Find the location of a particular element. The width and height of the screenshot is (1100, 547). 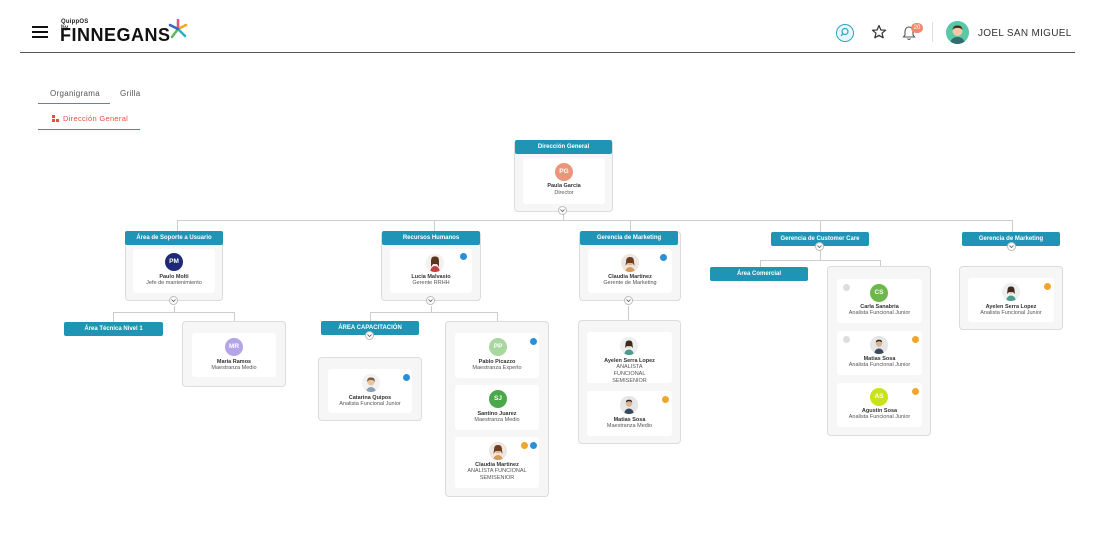

person-card-claudia-martinez-gerente: Claudia Martinez Gerente de Marketing is located at coordinates (630, 271).